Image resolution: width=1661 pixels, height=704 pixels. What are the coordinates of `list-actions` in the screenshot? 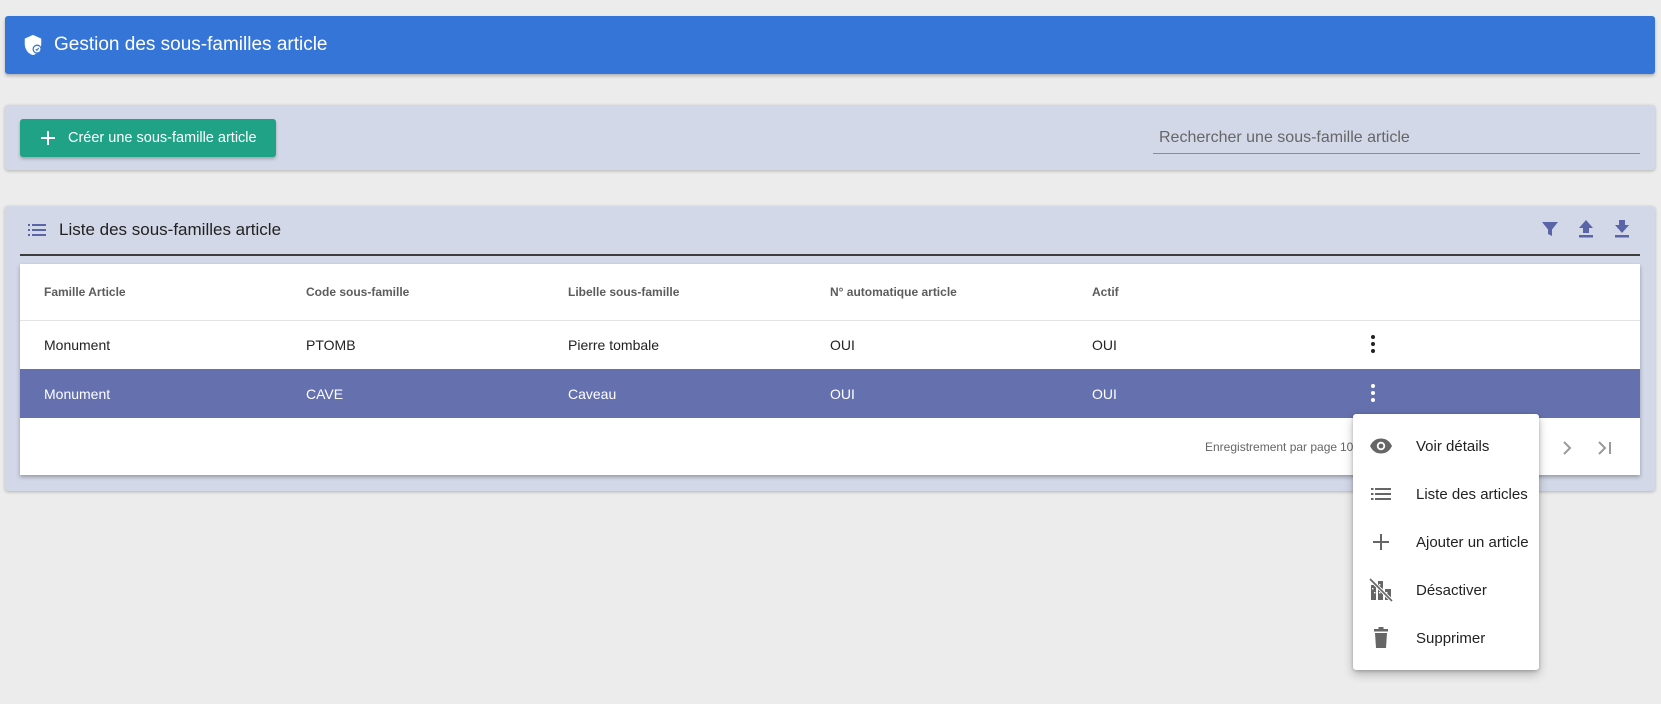 It's located at (1586, 229).